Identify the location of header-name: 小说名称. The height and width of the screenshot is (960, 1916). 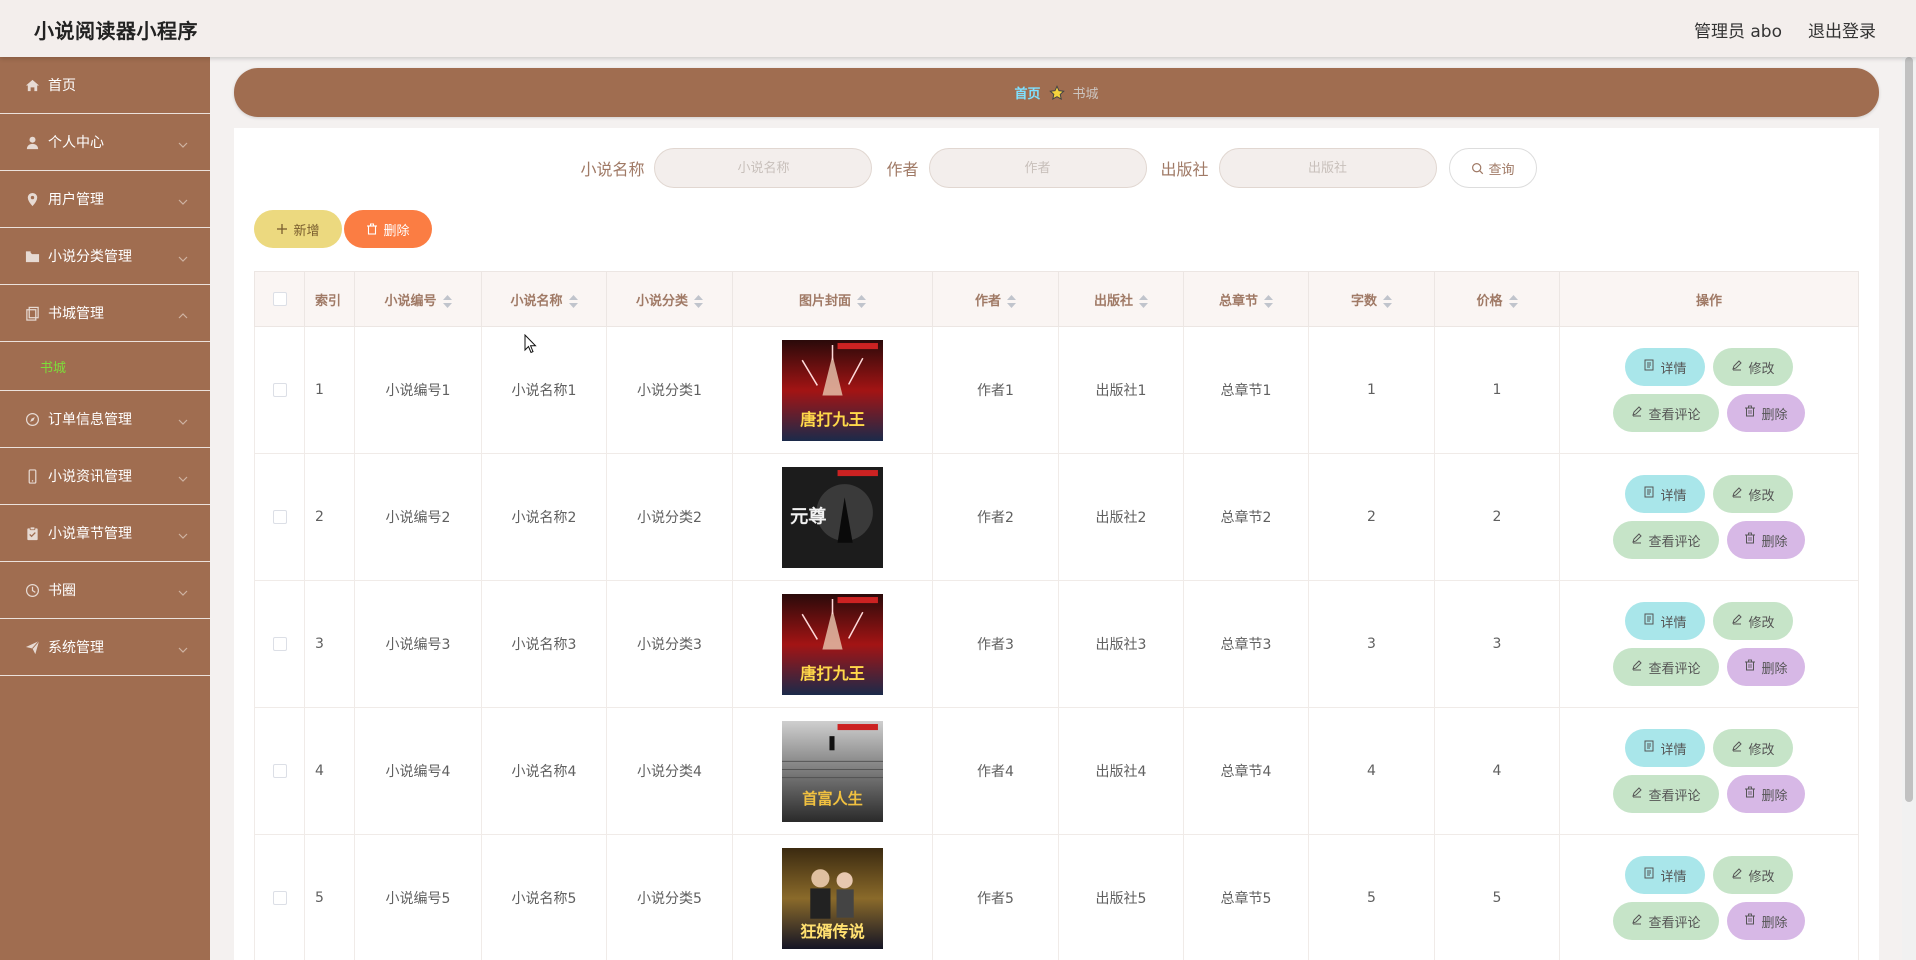
(544, 299).